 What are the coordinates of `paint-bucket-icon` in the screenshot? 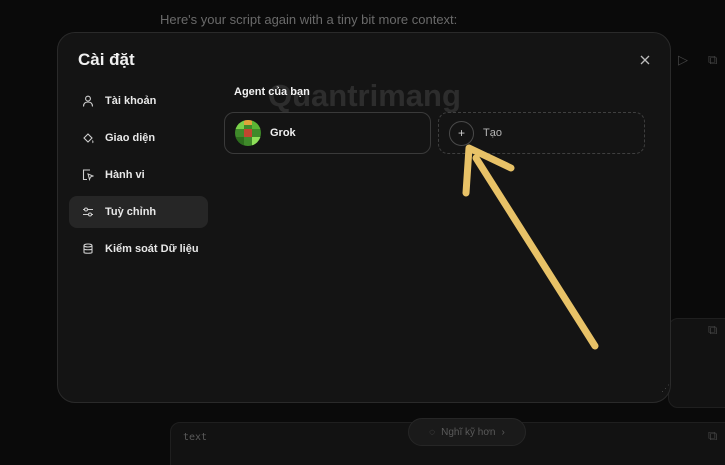 It's located at (88, 138).